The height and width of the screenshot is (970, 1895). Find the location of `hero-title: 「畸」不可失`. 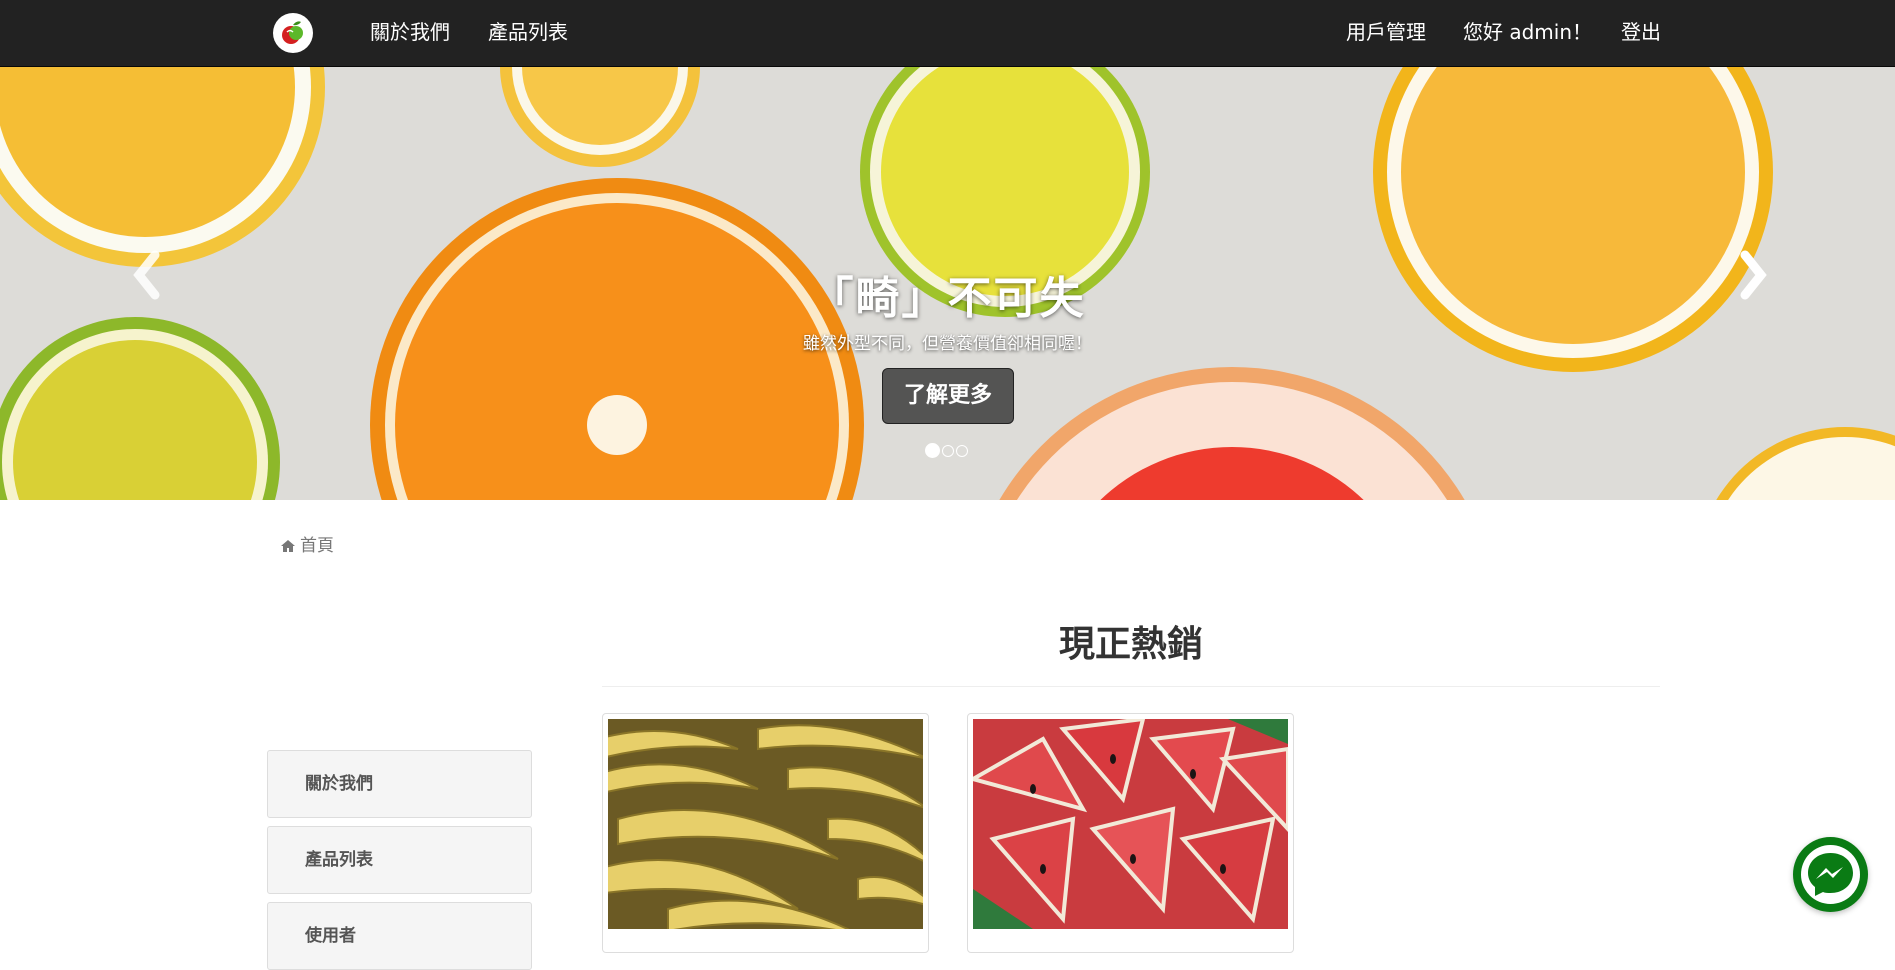

hero-title: 「畸」不可失 is located at coordinates (947, 298).